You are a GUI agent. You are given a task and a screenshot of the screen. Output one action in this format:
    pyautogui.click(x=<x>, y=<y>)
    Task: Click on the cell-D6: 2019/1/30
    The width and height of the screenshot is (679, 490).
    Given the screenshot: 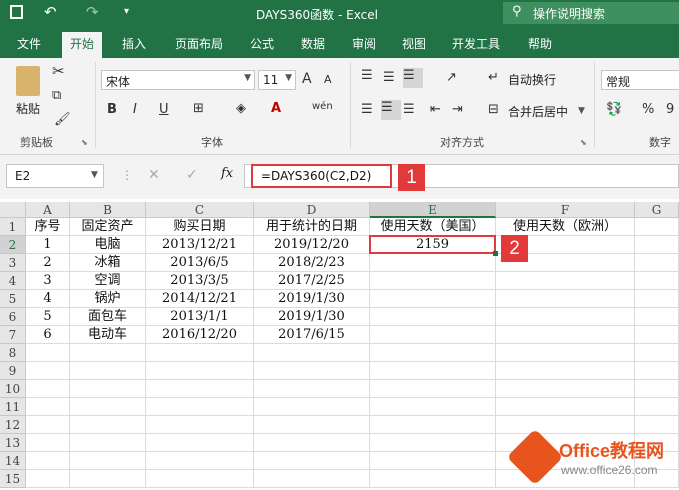 What is the action you would take?
    pyautogui.click(x=312, y=317)
    